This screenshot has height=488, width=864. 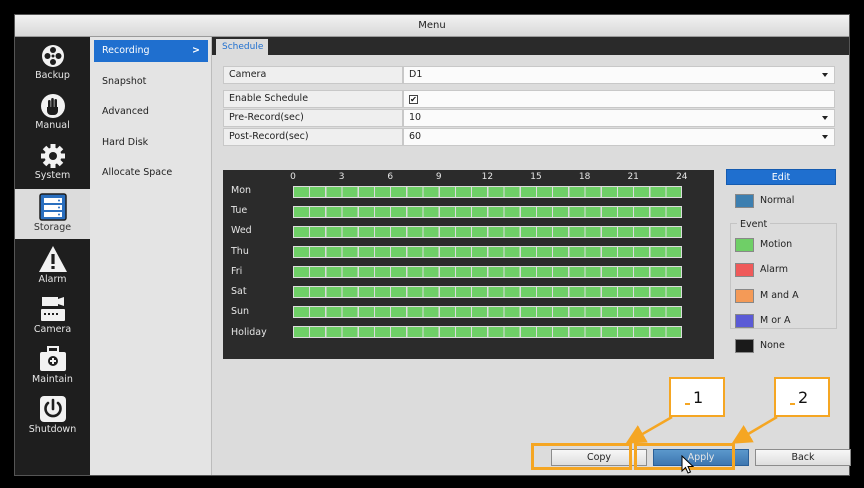 What do you see at coordinates (313, 75) in the screenshot?
I see `camera-label: Camera` at bounding box center [313, 75].